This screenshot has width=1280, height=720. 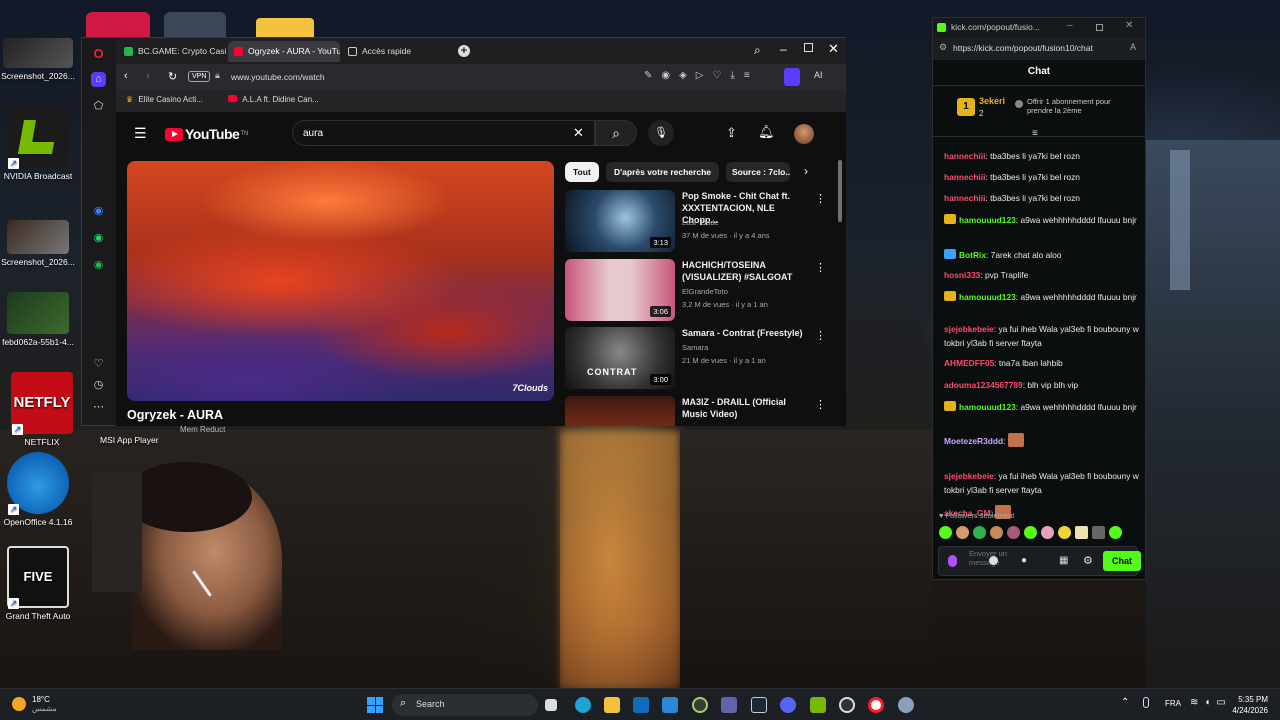 What do you see at coordinates (969, 363) in the screenshot?
I see `chat-username: AHMEDFF05` at bounding box center [969, 363].